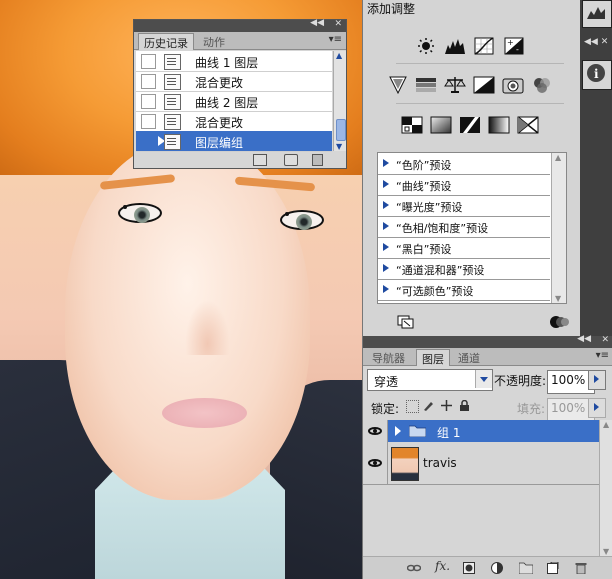 The width and height of the screenshot is (612, 579). I want to click on tab-navigator: 导航器, so click(388, 357).